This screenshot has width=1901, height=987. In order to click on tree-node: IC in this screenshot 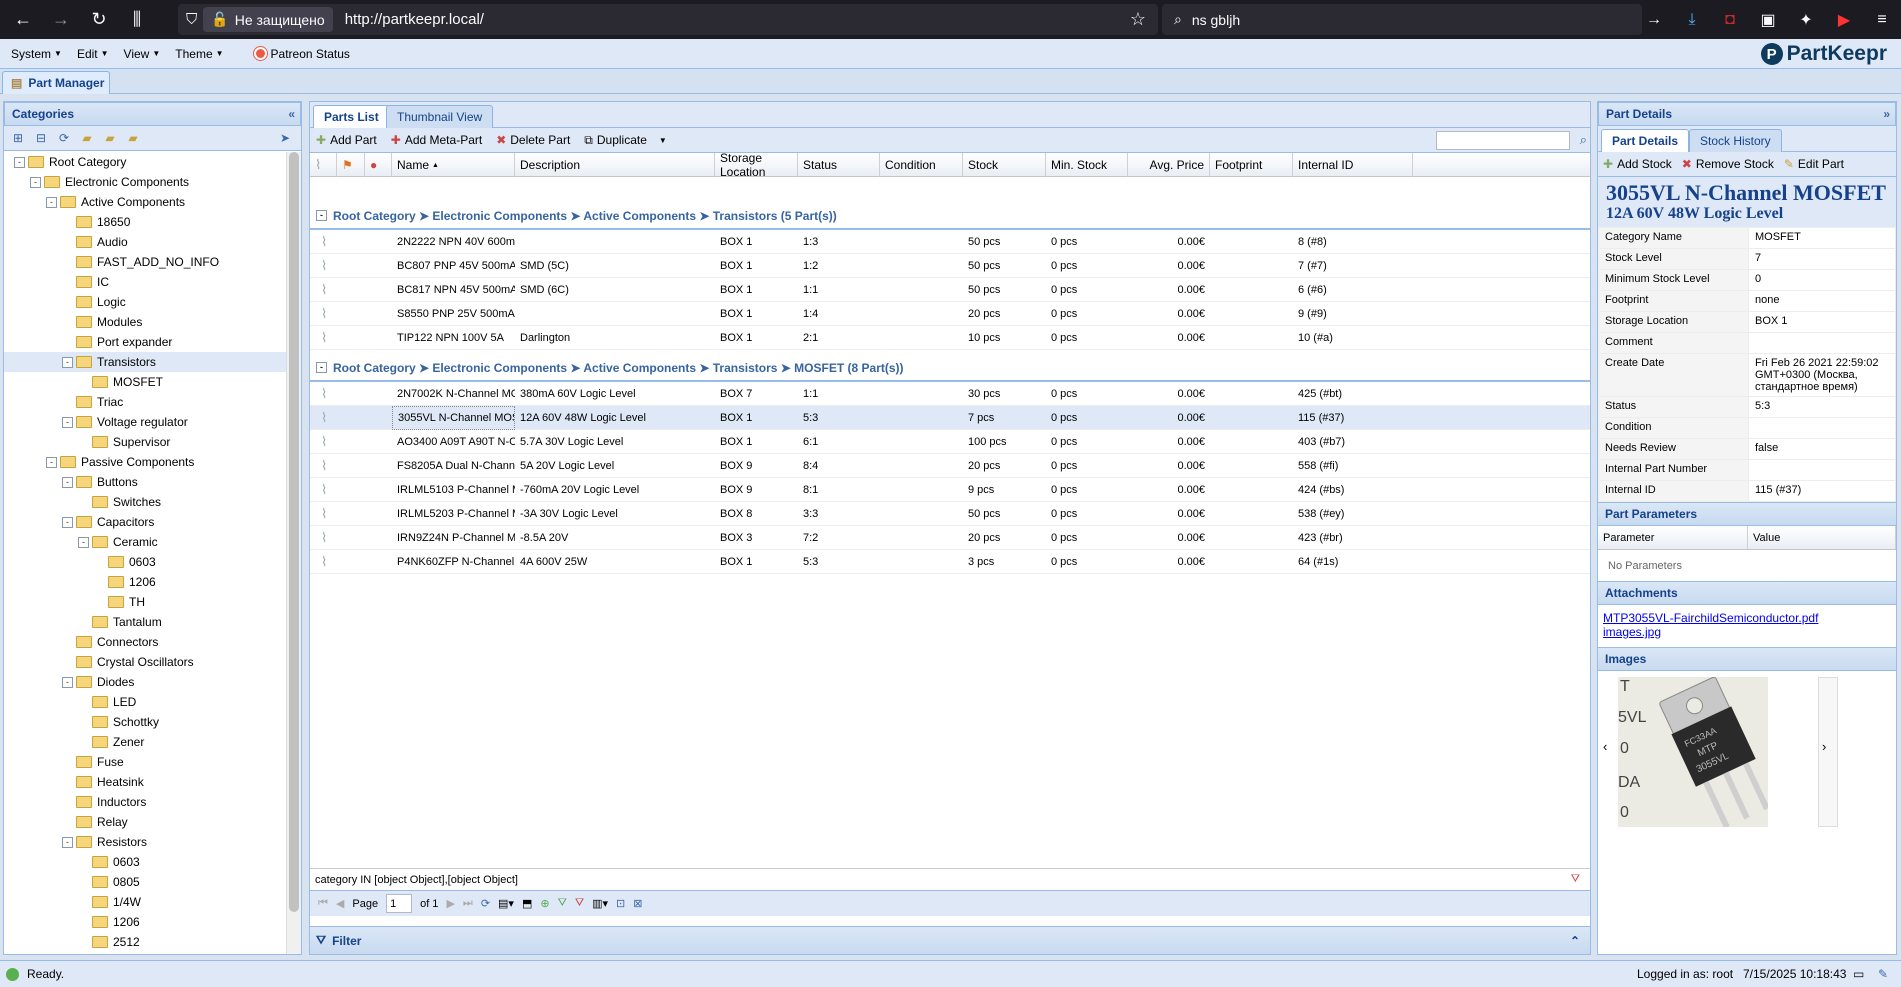, I will do `click(145, 282)`.